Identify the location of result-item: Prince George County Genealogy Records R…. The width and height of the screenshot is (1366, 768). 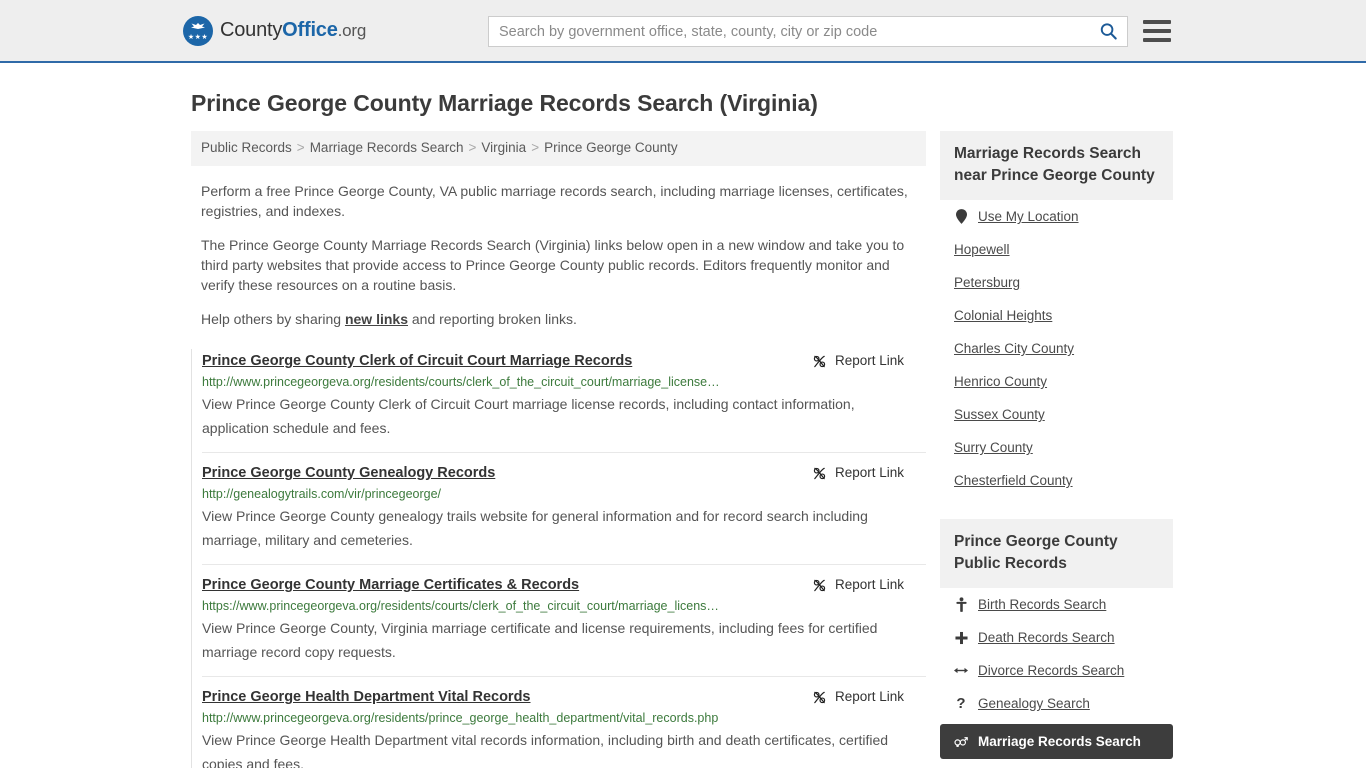
(564, 508).